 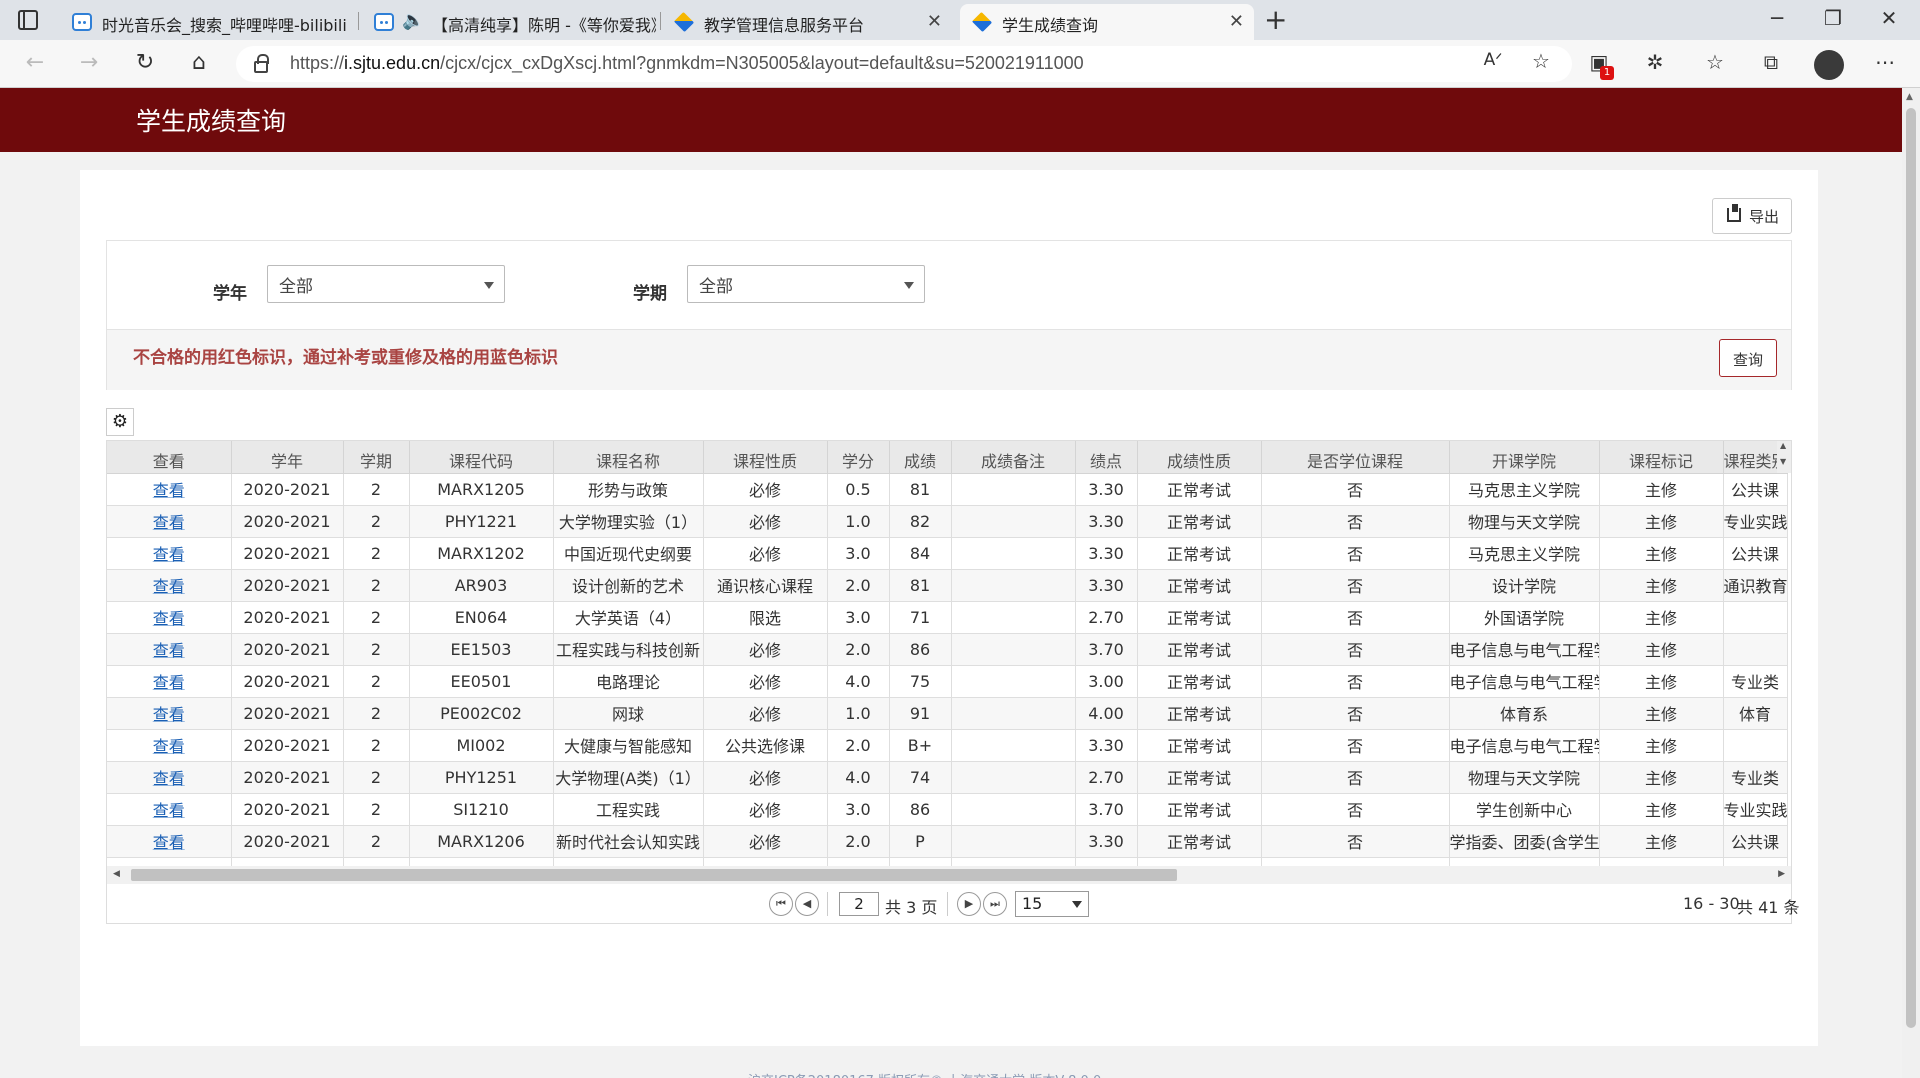 What do you see at coordinates (120, 422) in the screenshot?
I see `gear-icon: ⚙` at bounding box center [120, 422].